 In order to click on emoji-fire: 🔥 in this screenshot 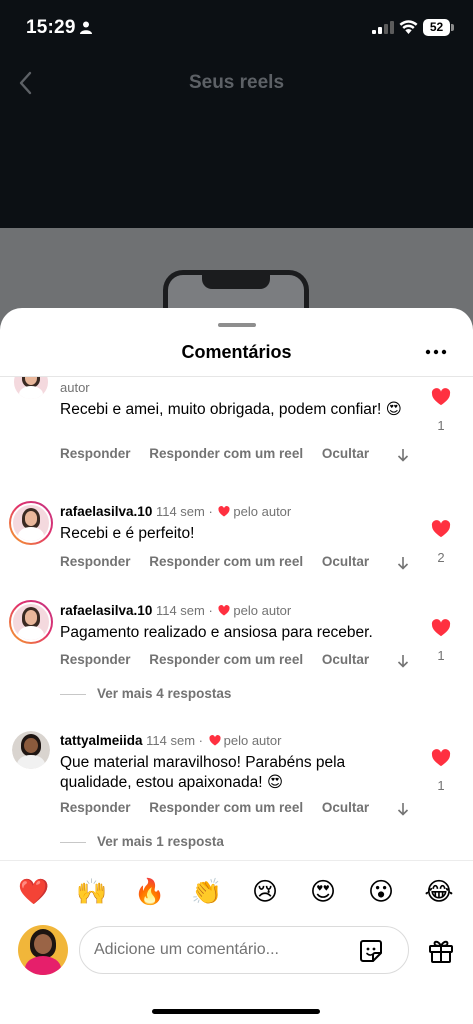, I will do `click(150, 892)`.